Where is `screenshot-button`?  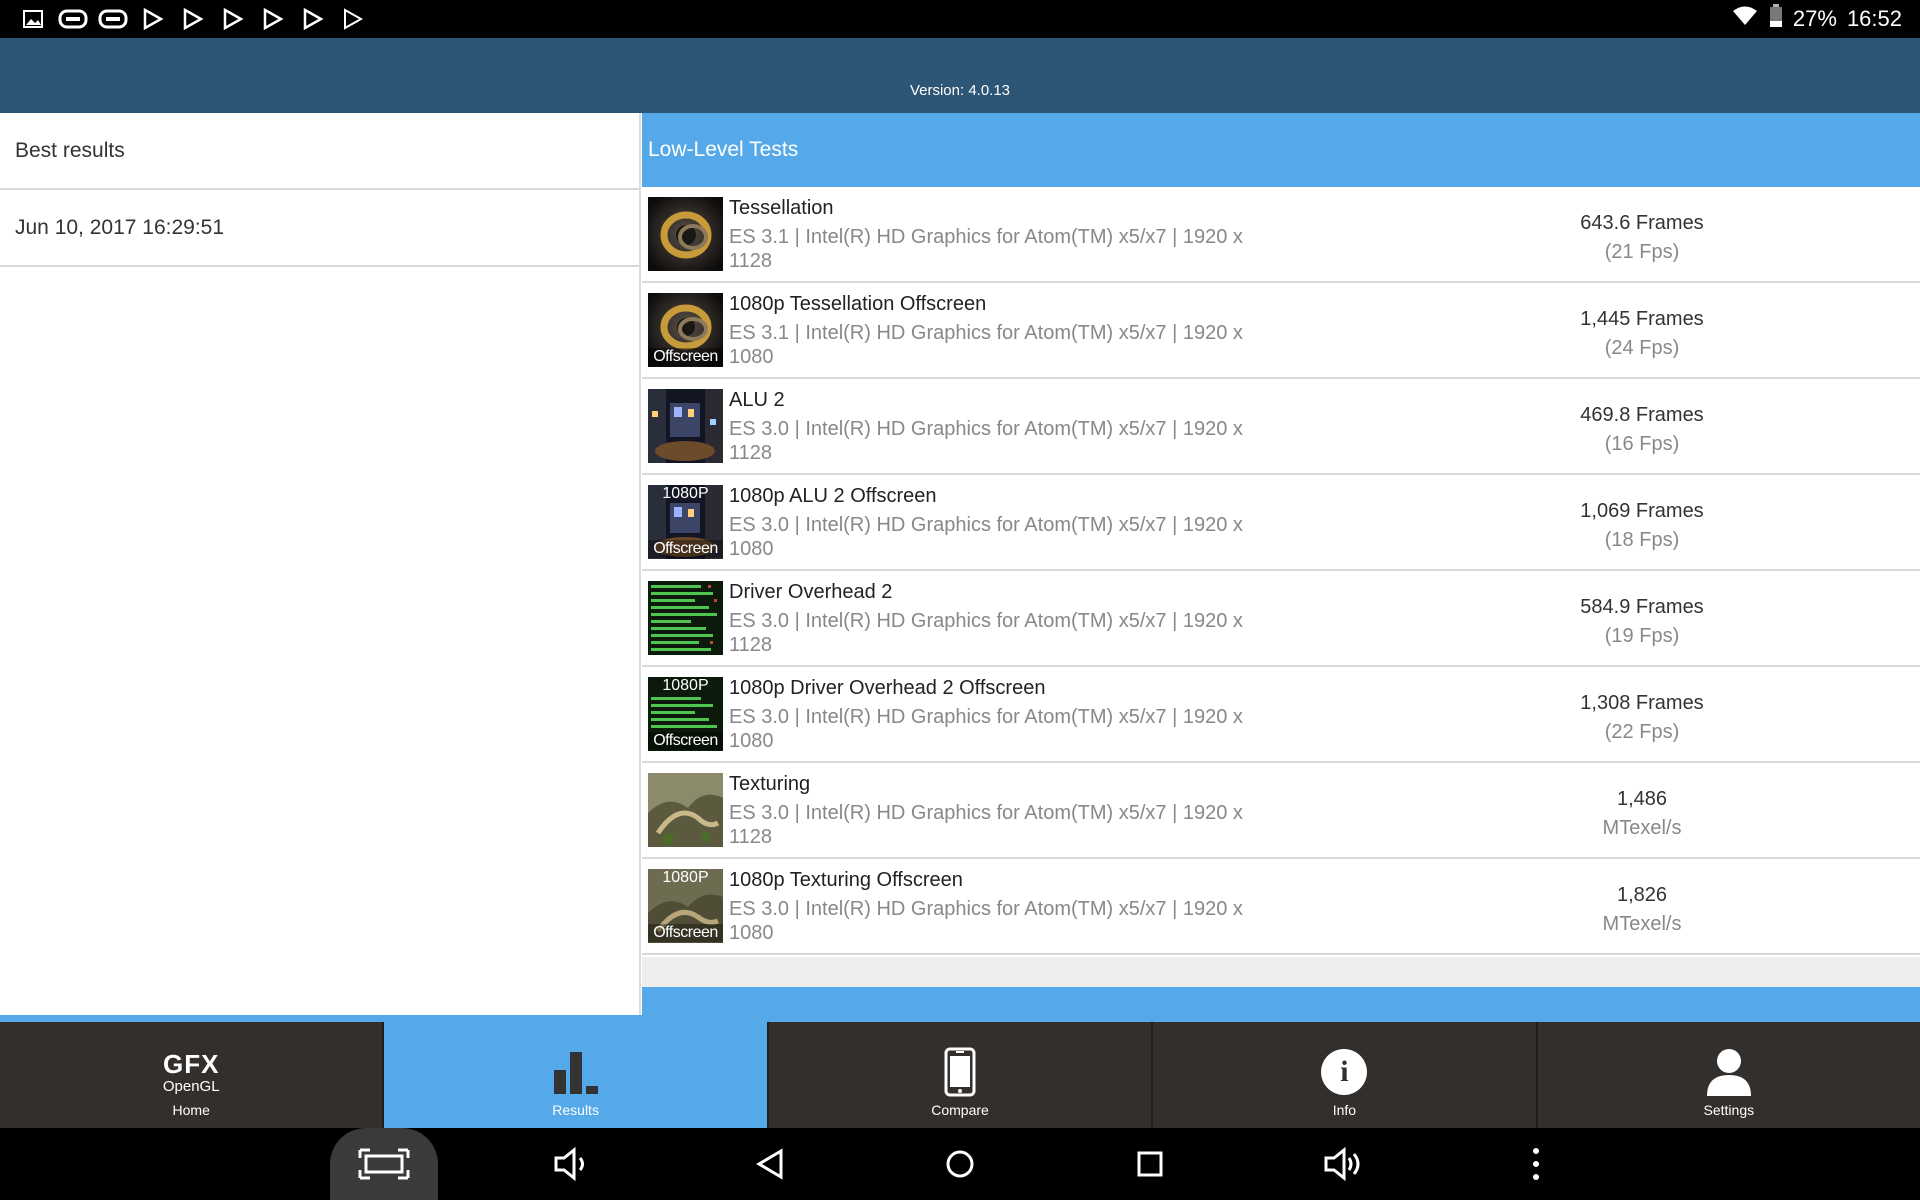
screenshot-button is located at coordinates (384, 1164).